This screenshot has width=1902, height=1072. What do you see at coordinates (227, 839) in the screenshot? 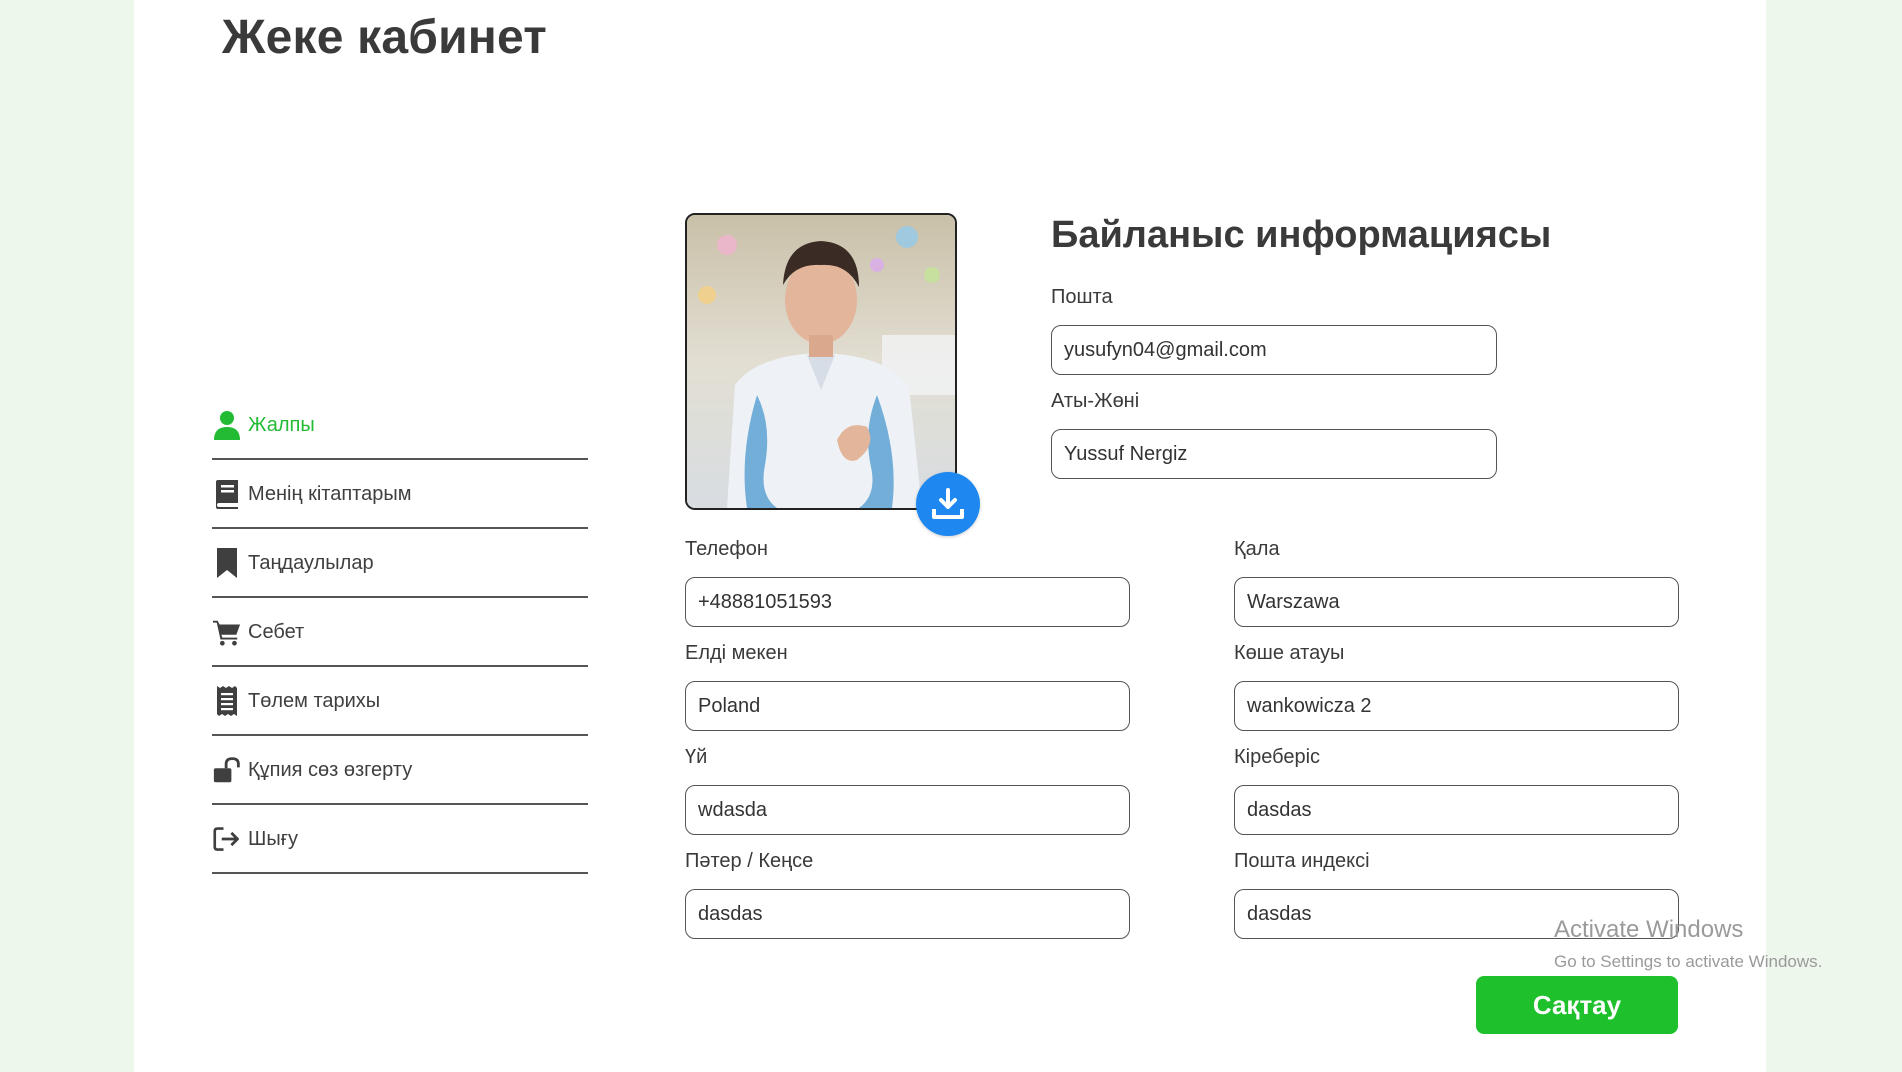
I see `logout-icon` at bounding box center [227, 839].